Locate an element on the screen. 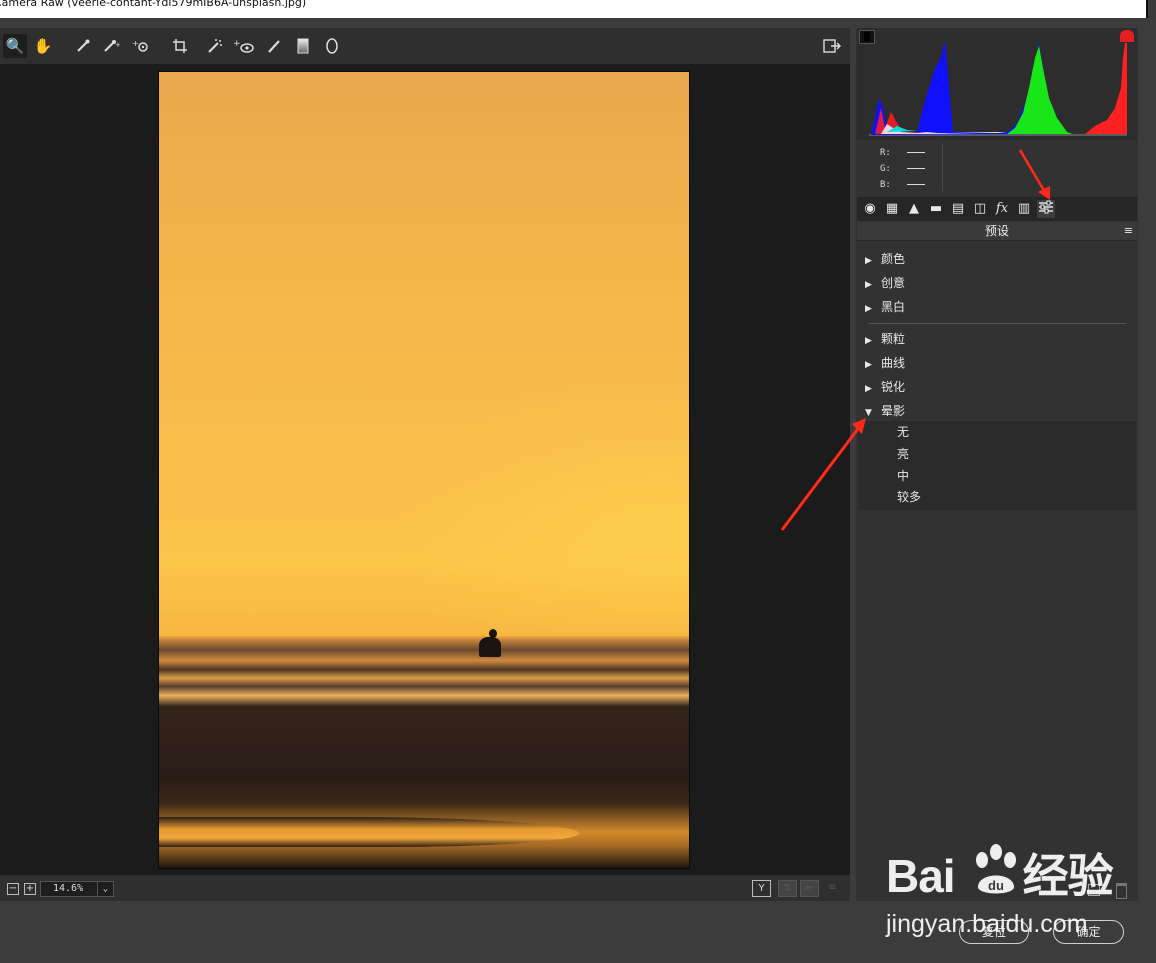 This screenshot has width=1156, height=963. annotation-arrows is located at coordinates (915, 340).